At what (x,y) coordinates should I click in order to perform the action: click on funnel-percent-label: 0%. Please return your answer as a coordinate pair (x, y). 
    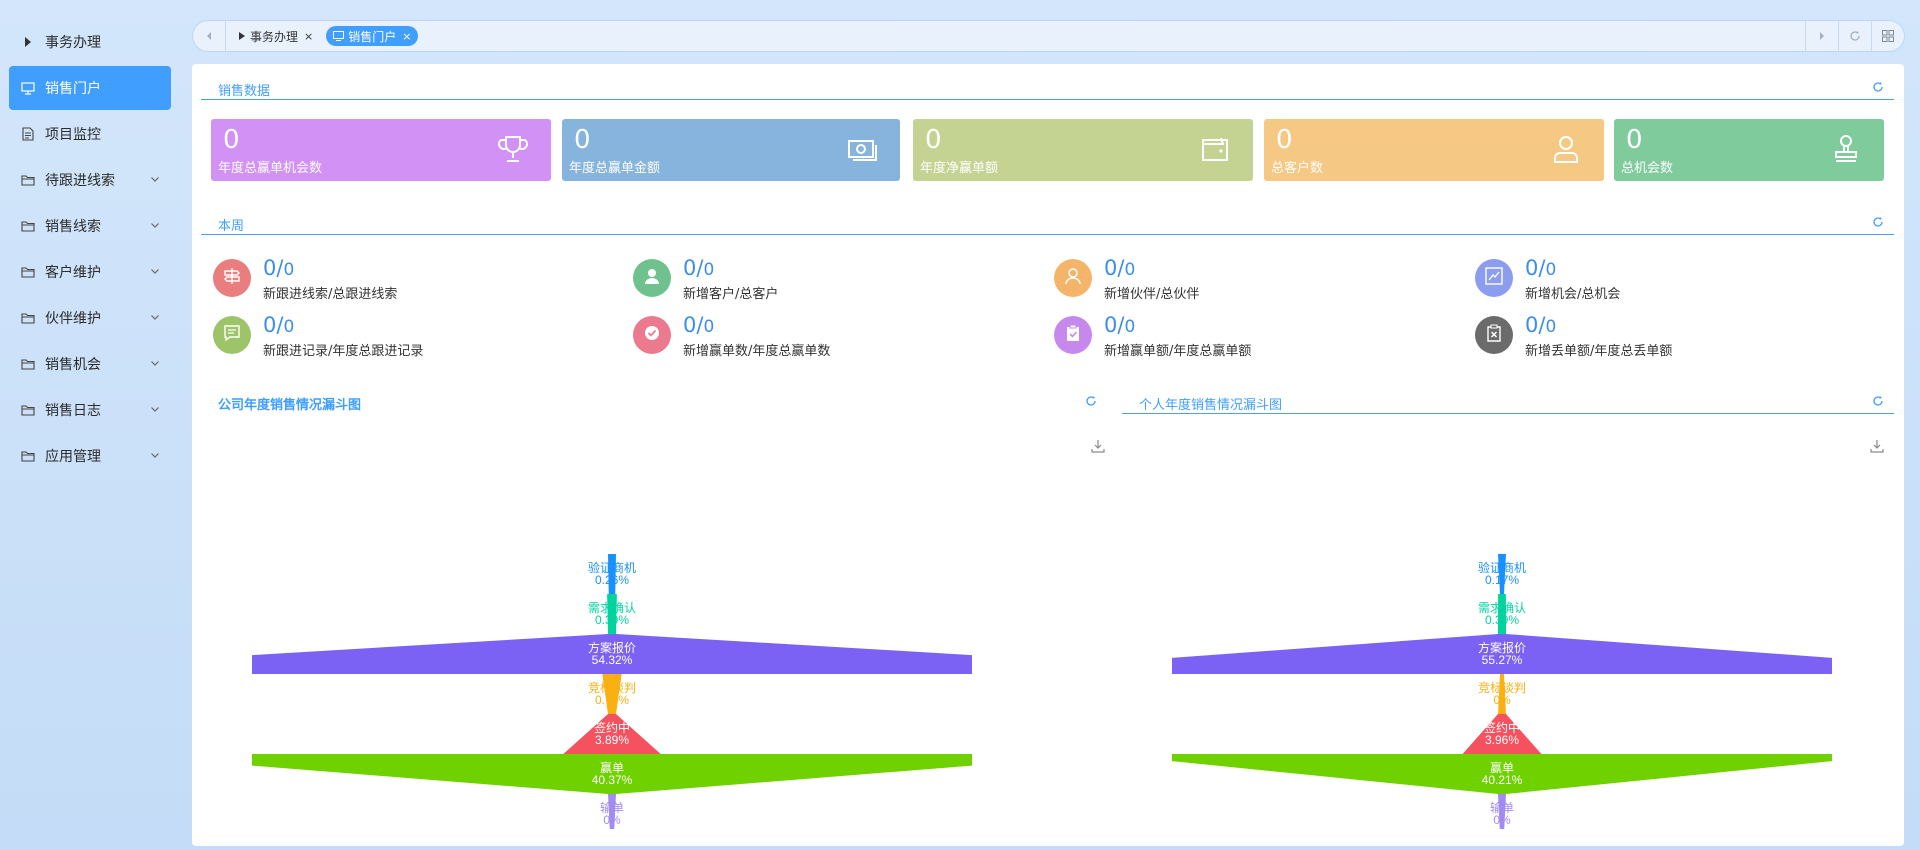
    Looking at the image, I should click on (612, 820).